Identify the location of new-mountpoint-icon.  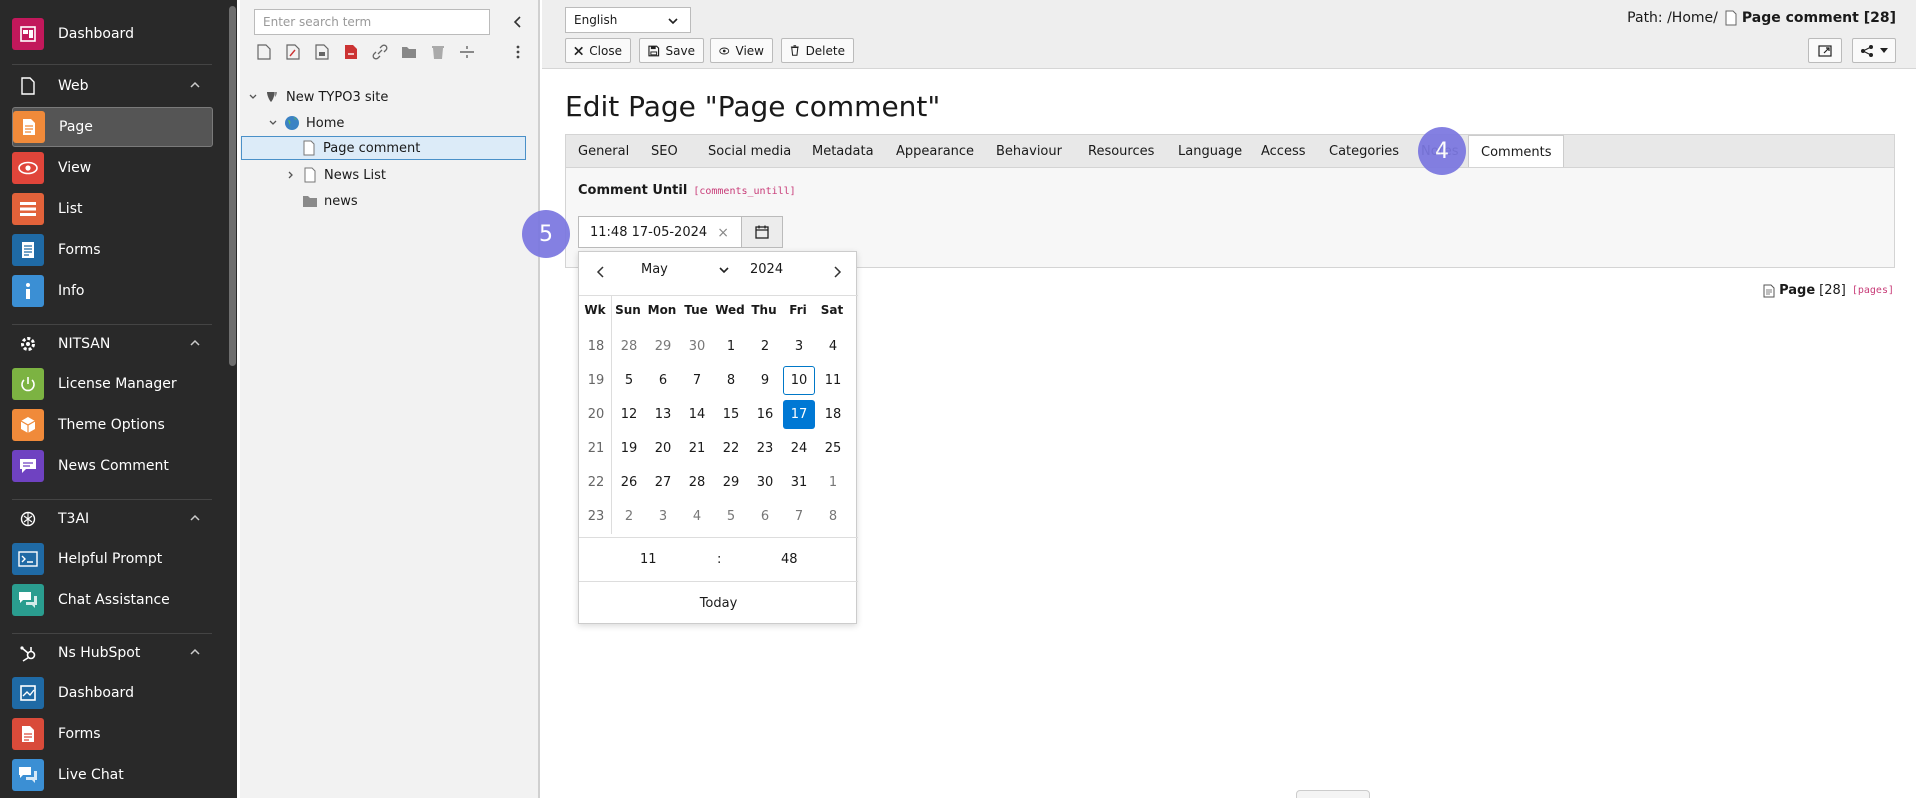
(322, 52).